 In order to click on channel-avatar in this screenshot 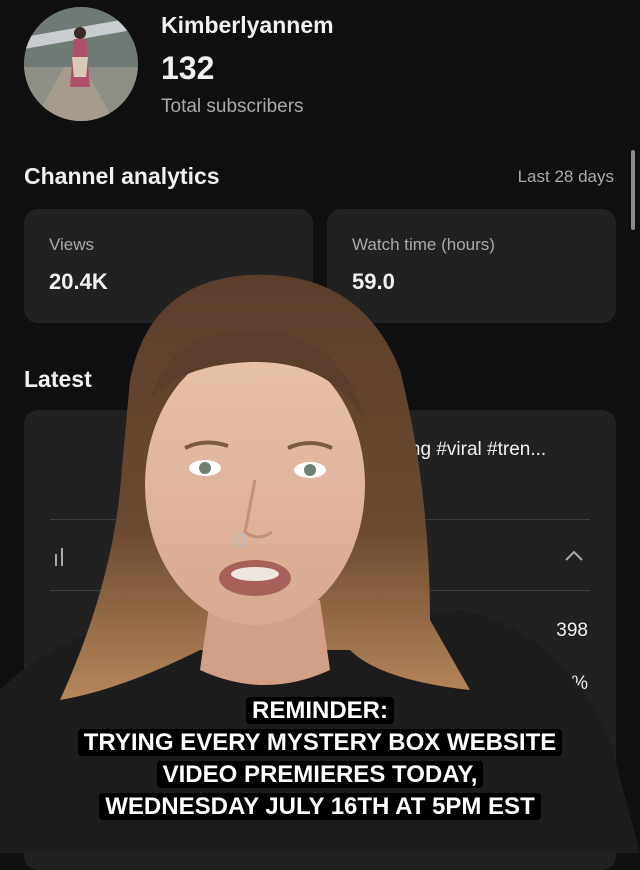, I will do `click(81, 64)`.